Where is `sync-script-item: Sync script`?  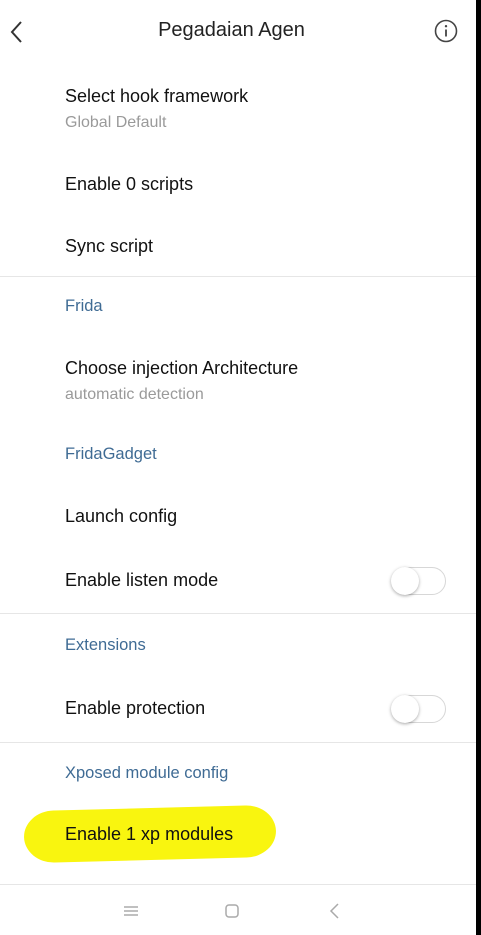 sync-script-item: Sync script is located at coordinates (253, 246).